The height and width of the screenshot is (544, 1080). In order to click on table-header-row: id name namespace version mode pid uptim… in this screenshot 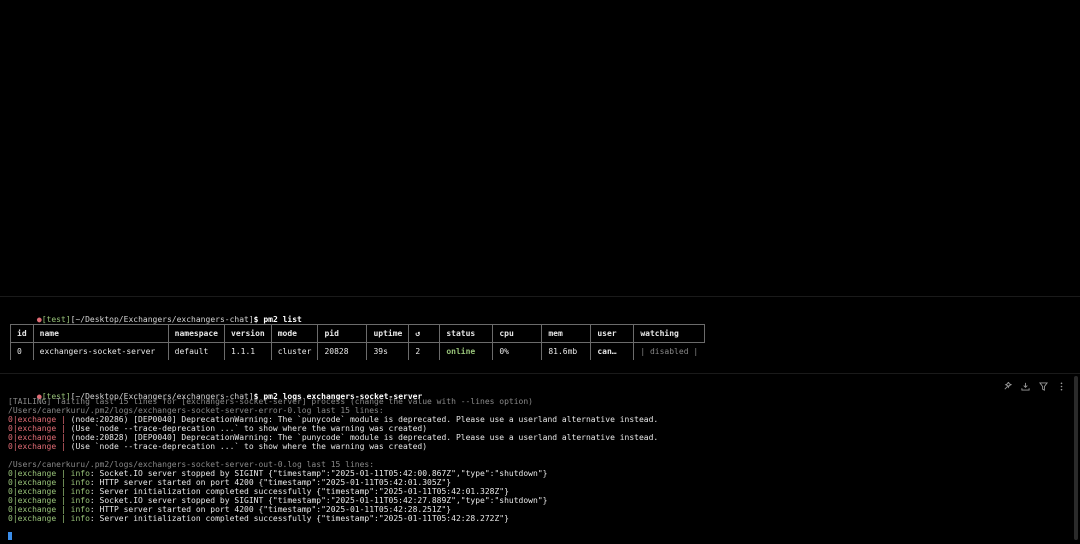, I will do `click(357, 333)`.